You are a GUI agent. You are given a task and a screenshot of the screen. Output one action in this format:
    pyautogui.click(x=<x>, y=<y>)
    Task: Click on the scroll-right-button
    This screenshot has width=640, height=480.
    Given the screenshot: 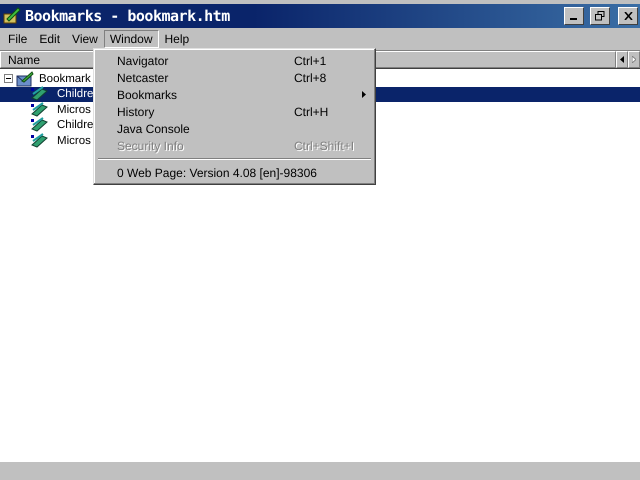 What is the action you would take?
    pyautogui.click(x=634, y=59)
    